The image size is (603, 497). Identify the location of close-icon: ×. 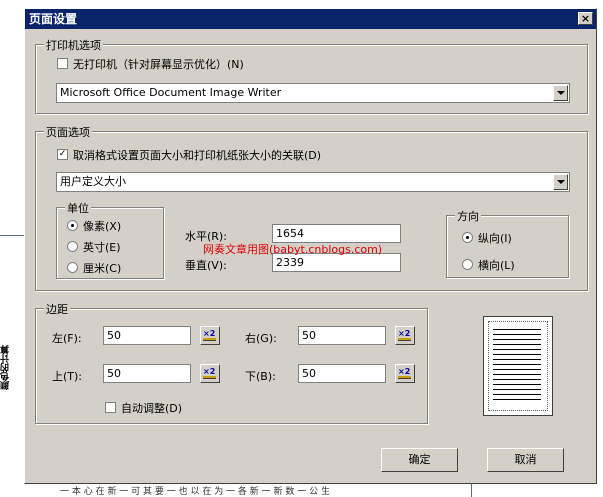
(585, 18).